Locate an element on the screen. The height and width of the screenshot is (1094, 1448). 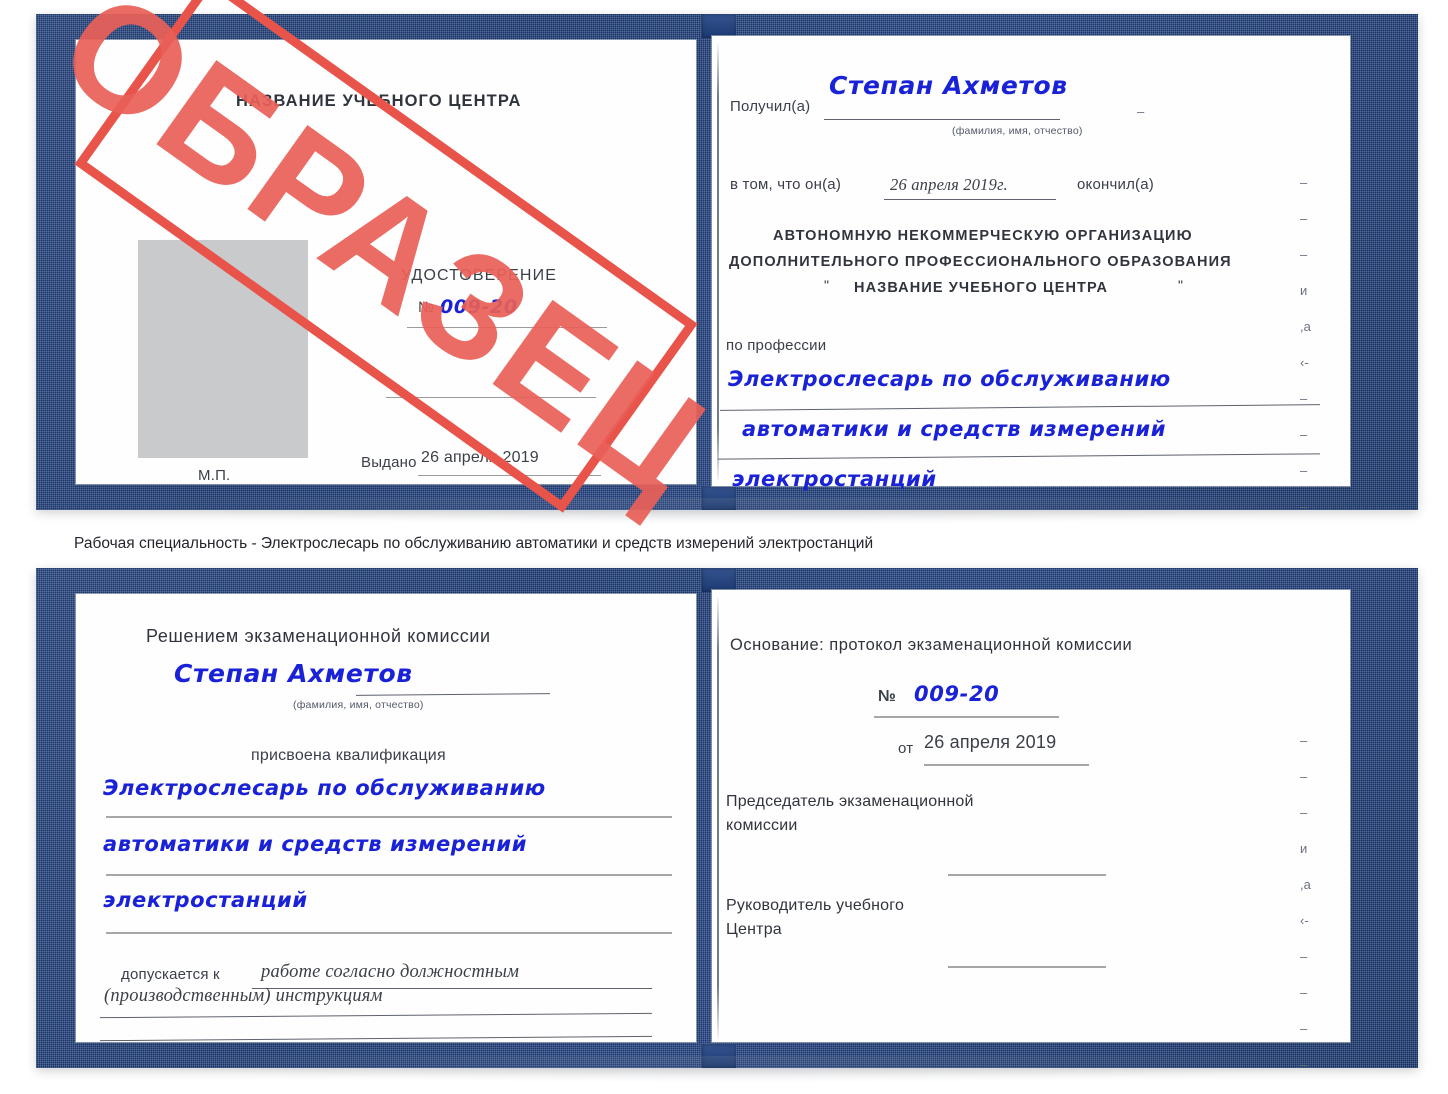
number-label: № is located at coordinates (426, 307).